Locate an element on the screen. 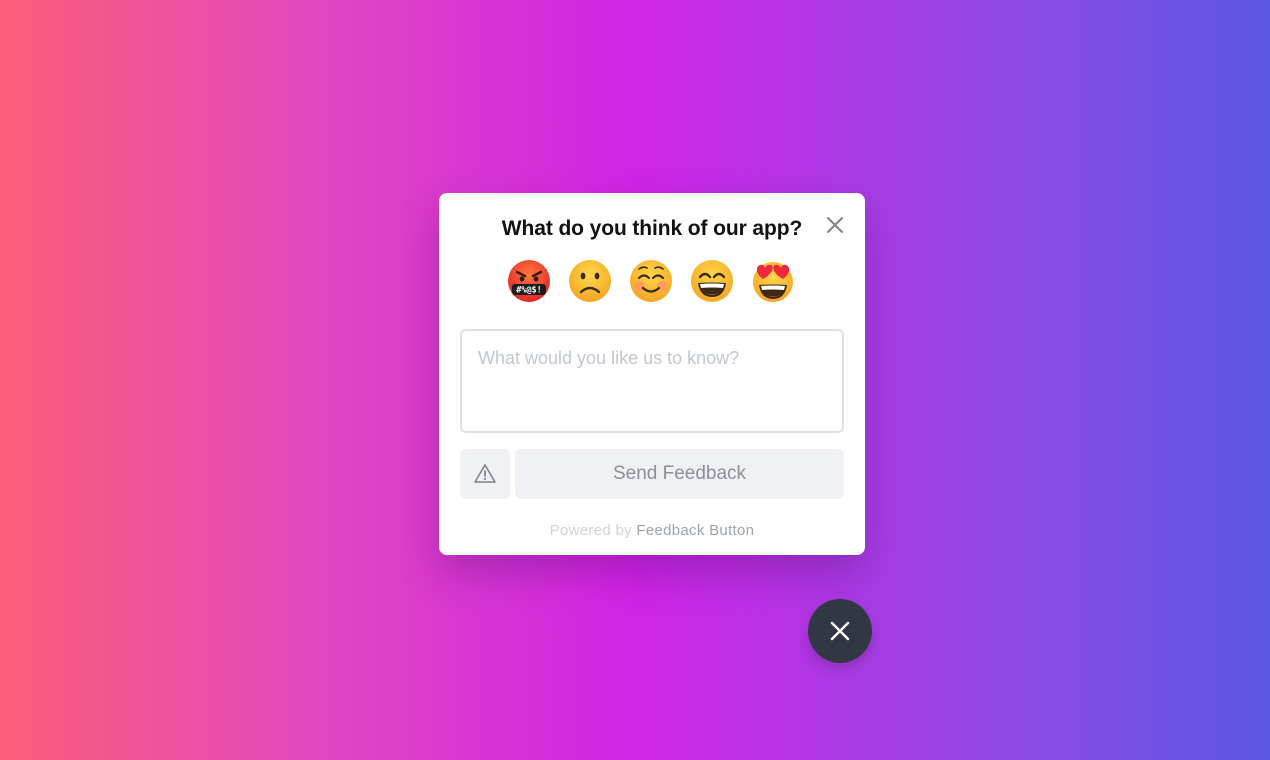  powered-by-footer: Powered by Feedback Button is located at coordinates (652, 530).